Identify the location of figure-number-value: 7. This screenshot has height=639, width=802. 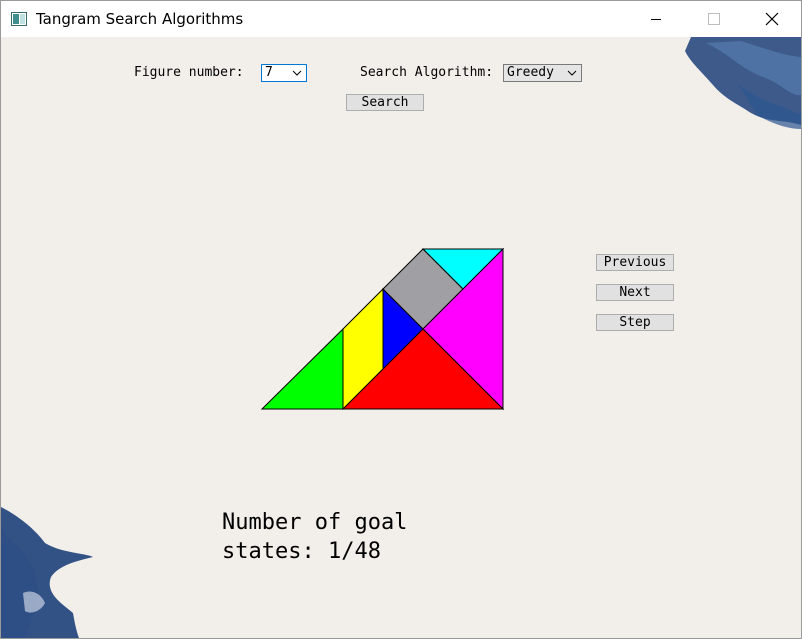
(269, 72).